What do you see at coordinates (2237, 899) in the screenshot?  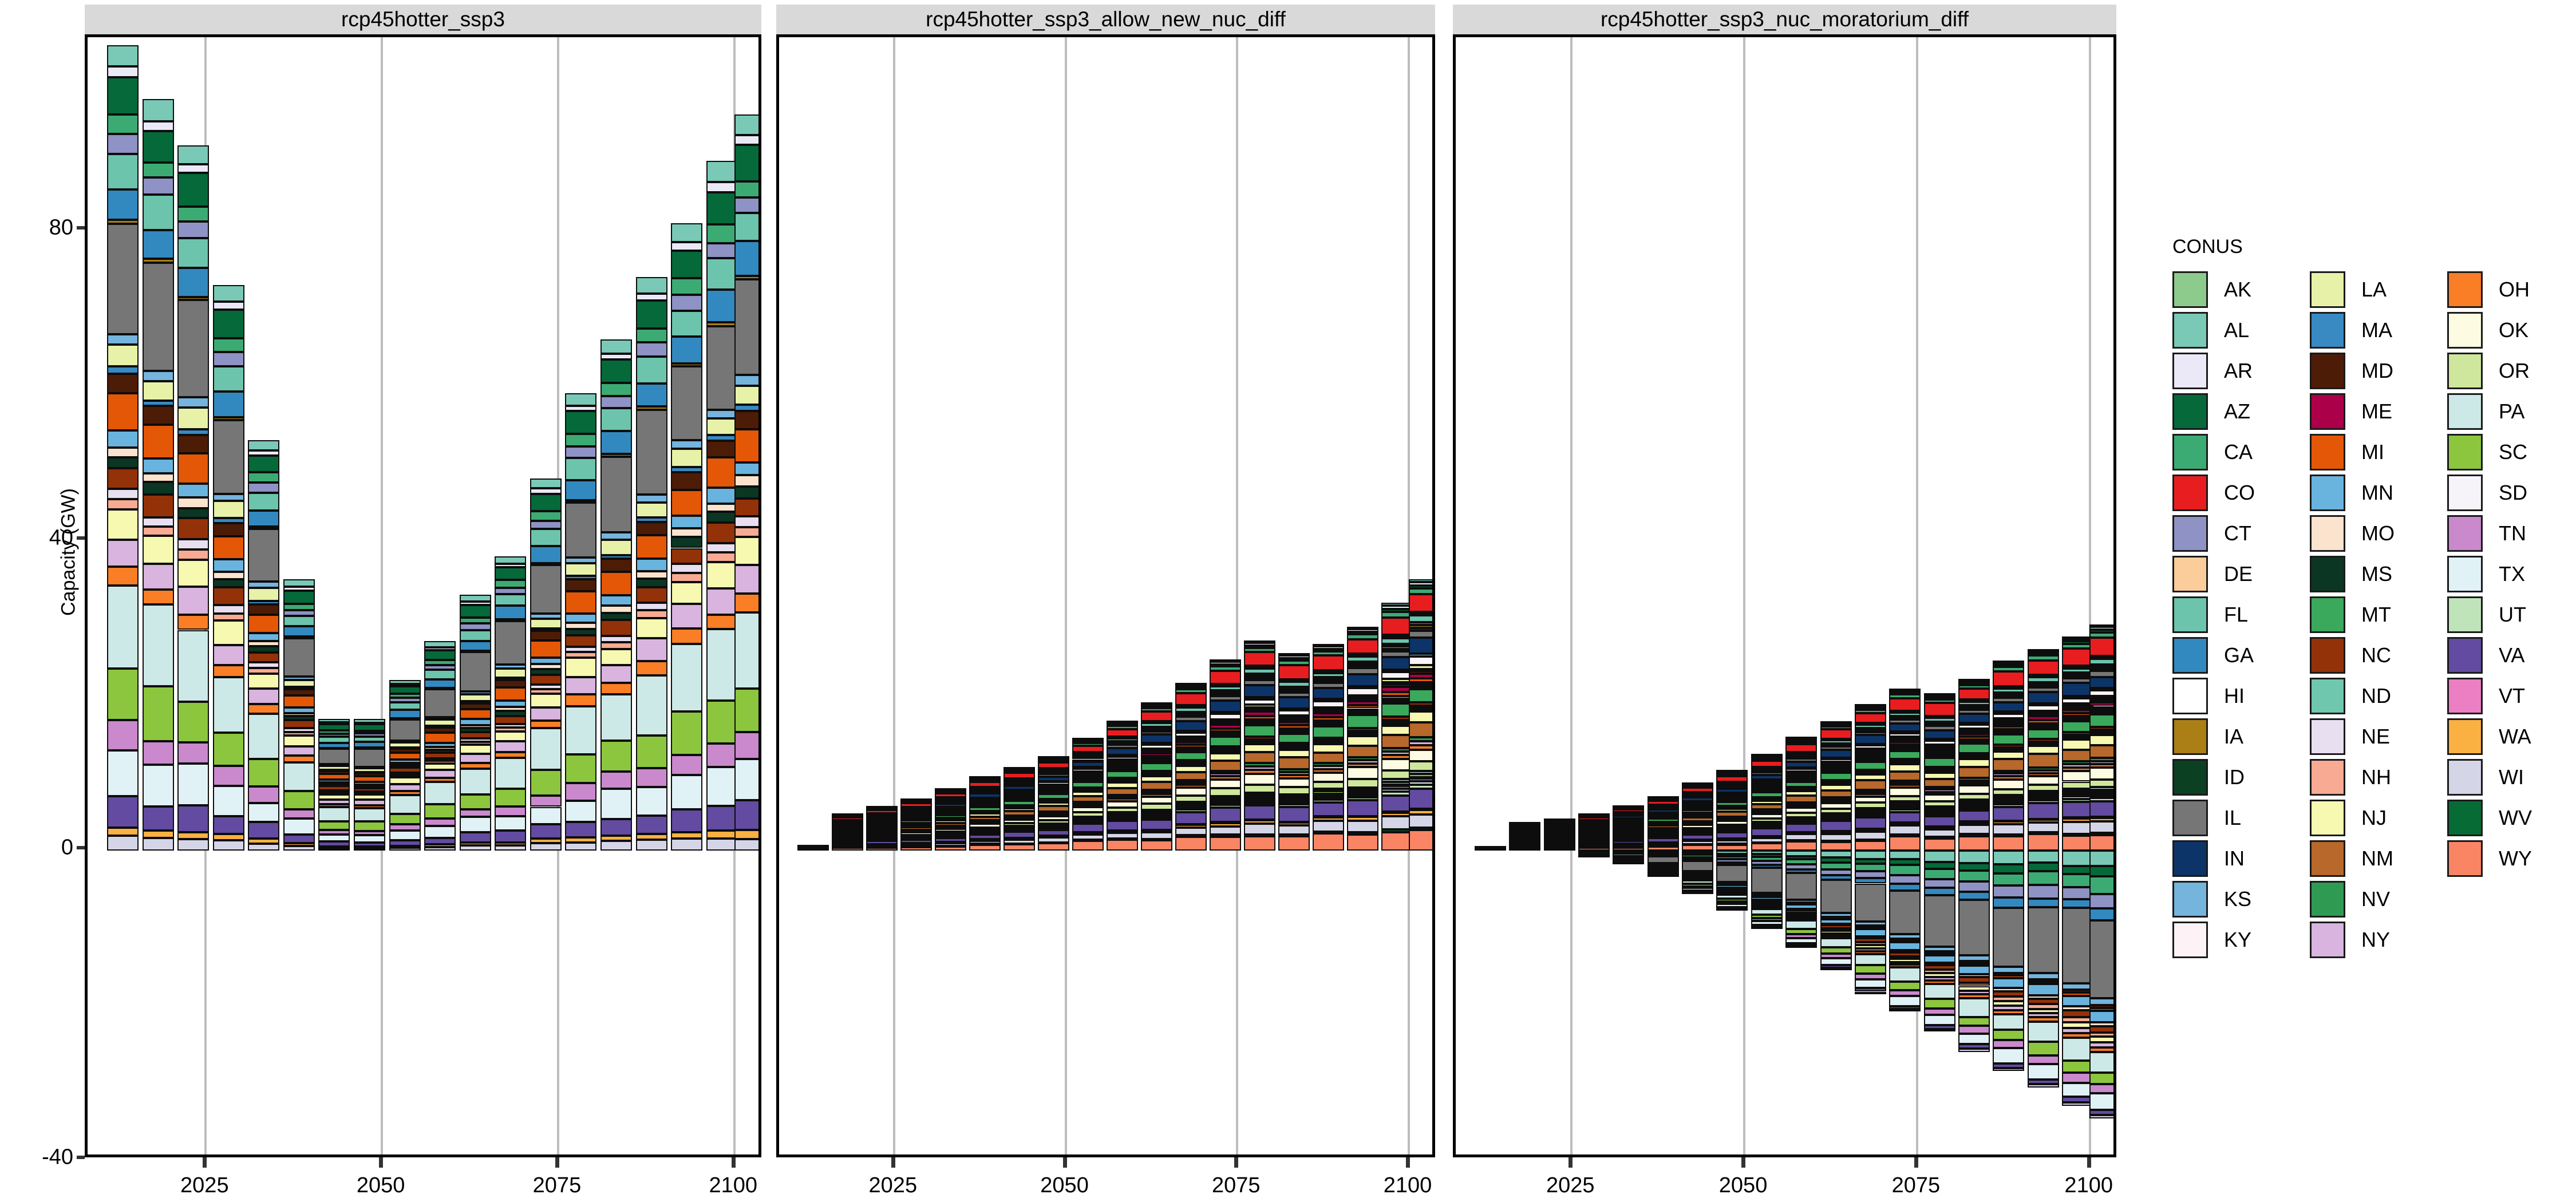 I see `legend-key-label: KS` at bounding box center [2237, 899].